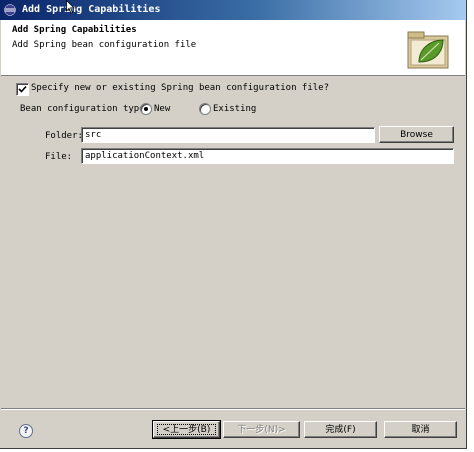 This screenshot has width=474, height=452. What do you see at coordinates (235, 109) in the screenshot?
I see `radio-existing-label: Existing` at bounding box center [235, 109].